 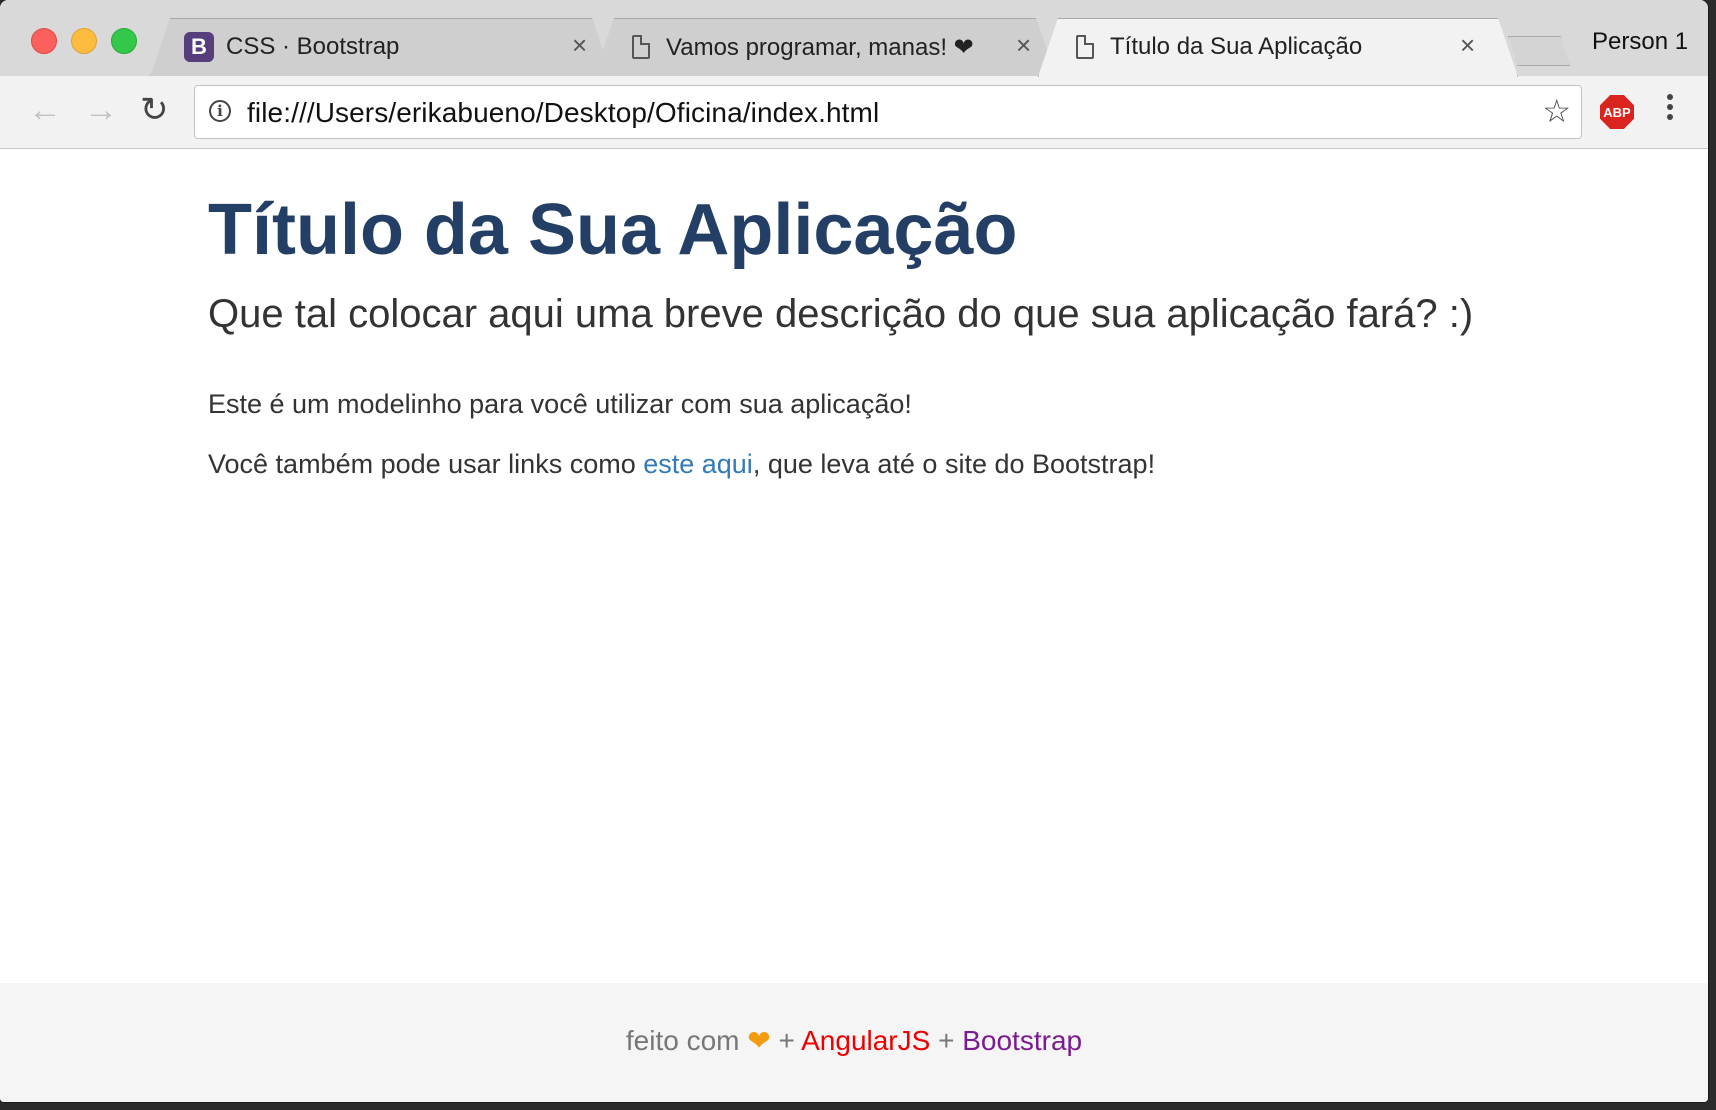 I want to click on forward-arrow-icon: →, so click(x=101, y=110).